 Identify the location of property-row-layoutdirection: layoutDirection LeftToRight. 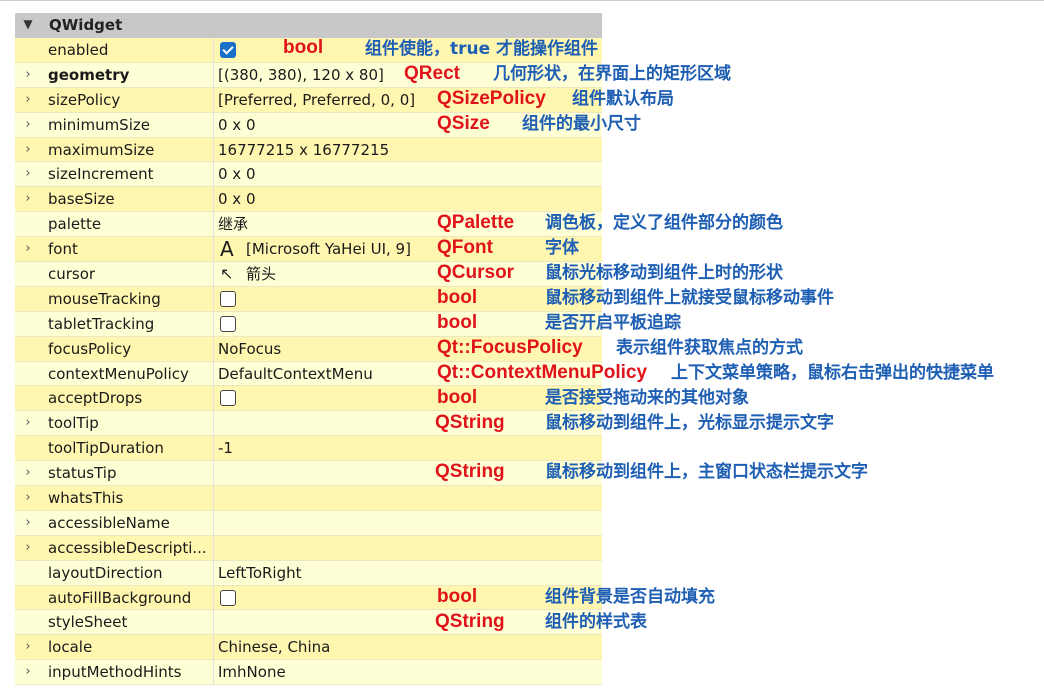
(308, 573).